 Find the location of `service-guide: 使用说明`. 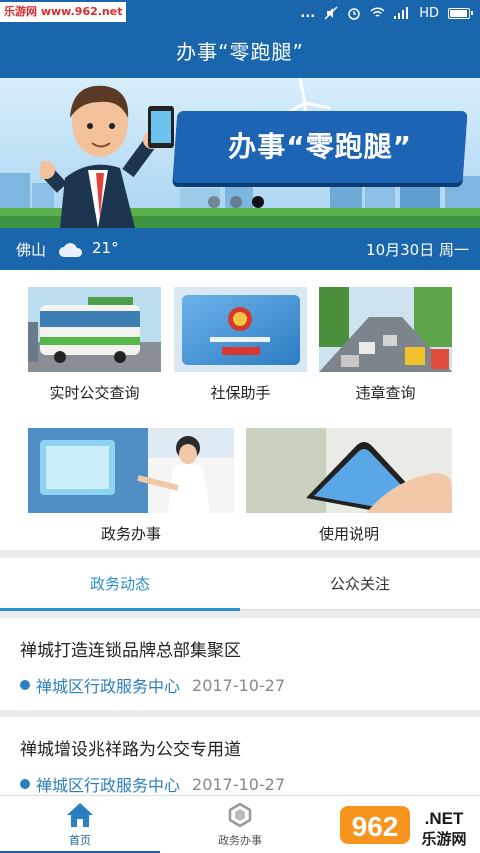

service-guide: 使用说明 is located at coordinates (349, 488).